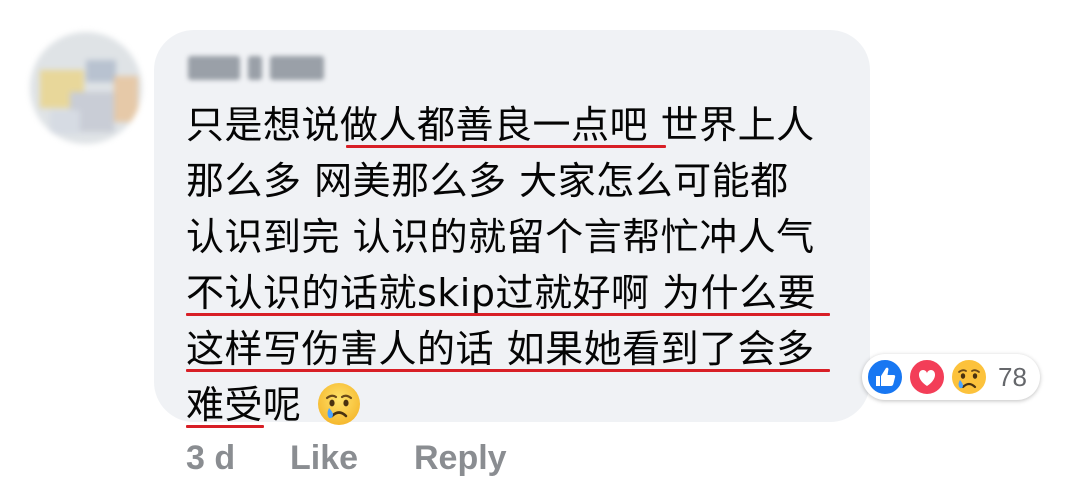 This screenshot has height=495, width=1080. I want to click on reply-button: Reply, so click(460, 458).